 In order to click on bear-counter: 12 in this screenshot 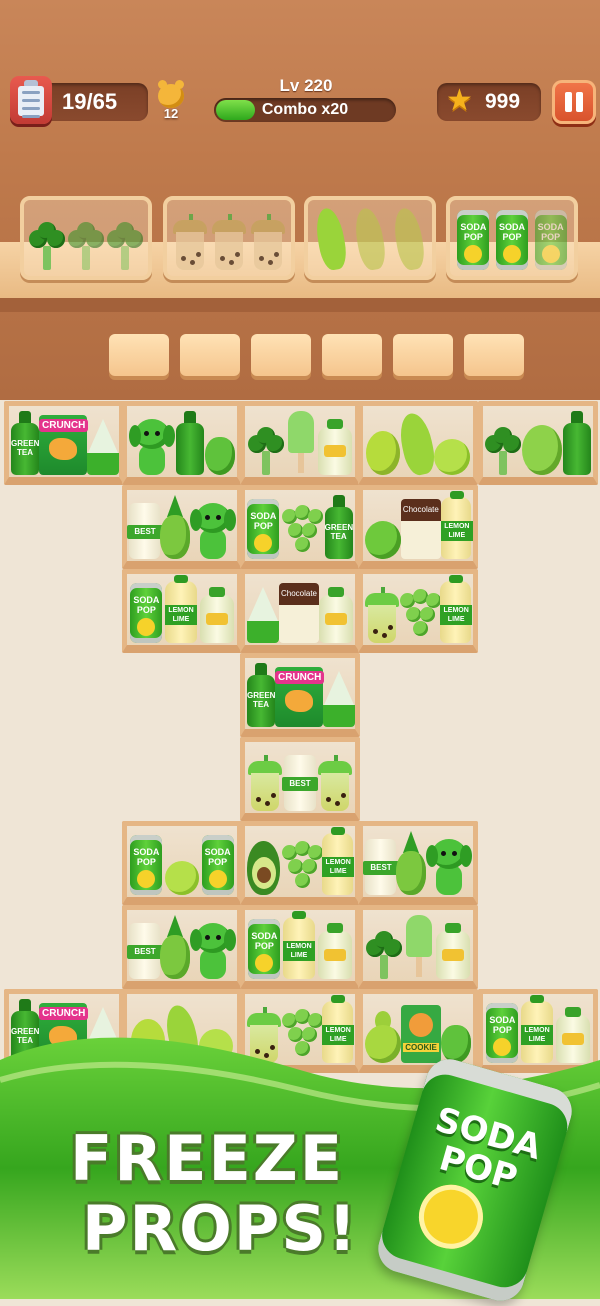, I will do `click(171, 102)`.